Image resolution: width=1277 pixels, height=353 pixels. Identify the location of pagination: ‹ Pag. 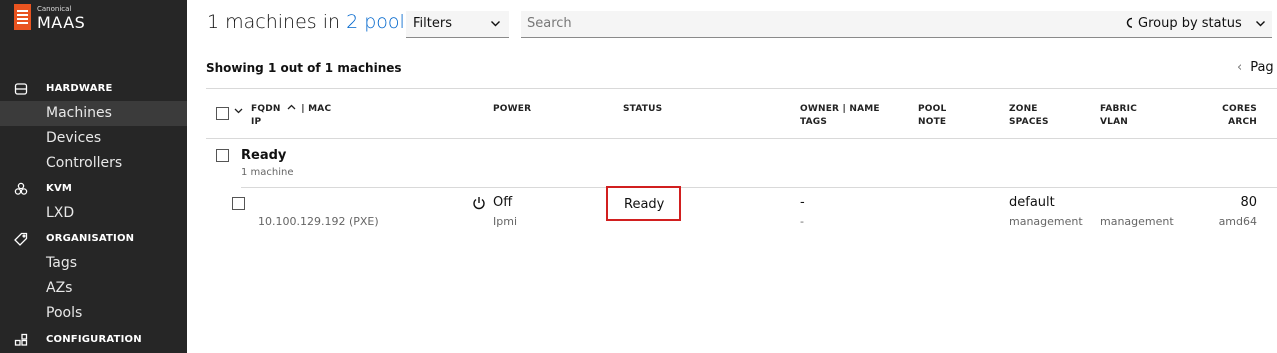
(1255, 67).